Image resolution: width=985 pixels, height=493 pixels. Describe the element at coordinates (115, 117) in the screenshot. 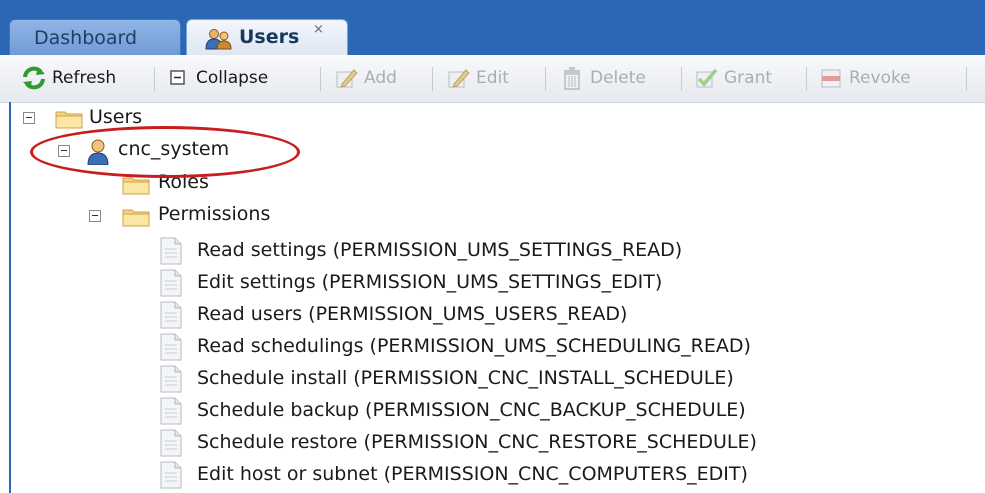

I see `tree-node-users: Users` at that location.